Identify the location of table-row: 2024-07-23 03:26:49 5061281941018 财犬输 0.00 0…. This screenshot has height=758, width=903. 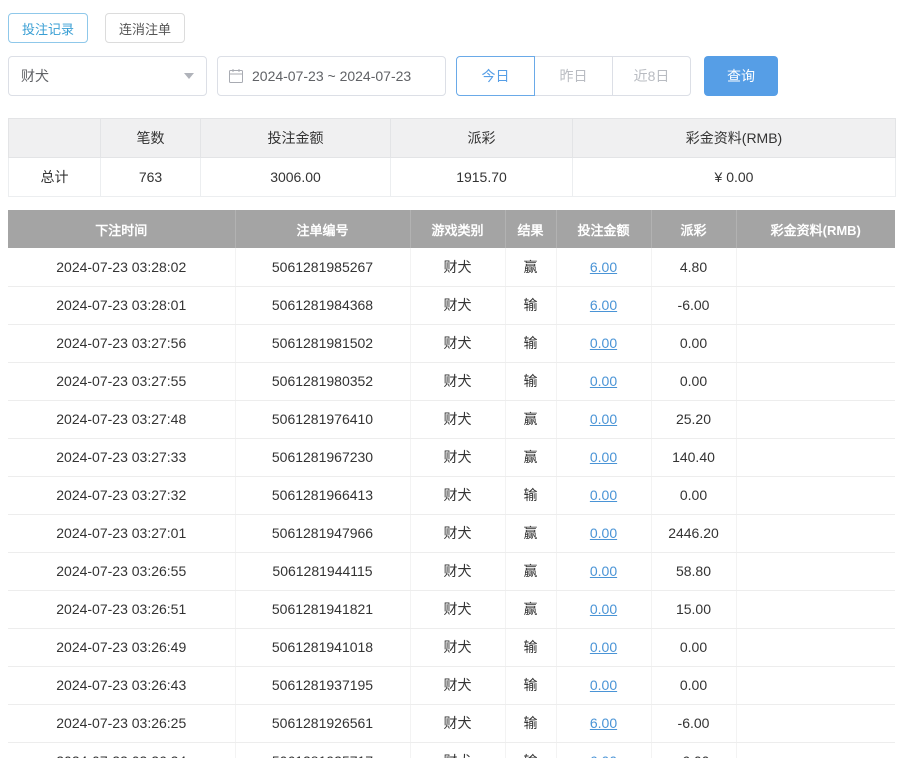
(451, 647).